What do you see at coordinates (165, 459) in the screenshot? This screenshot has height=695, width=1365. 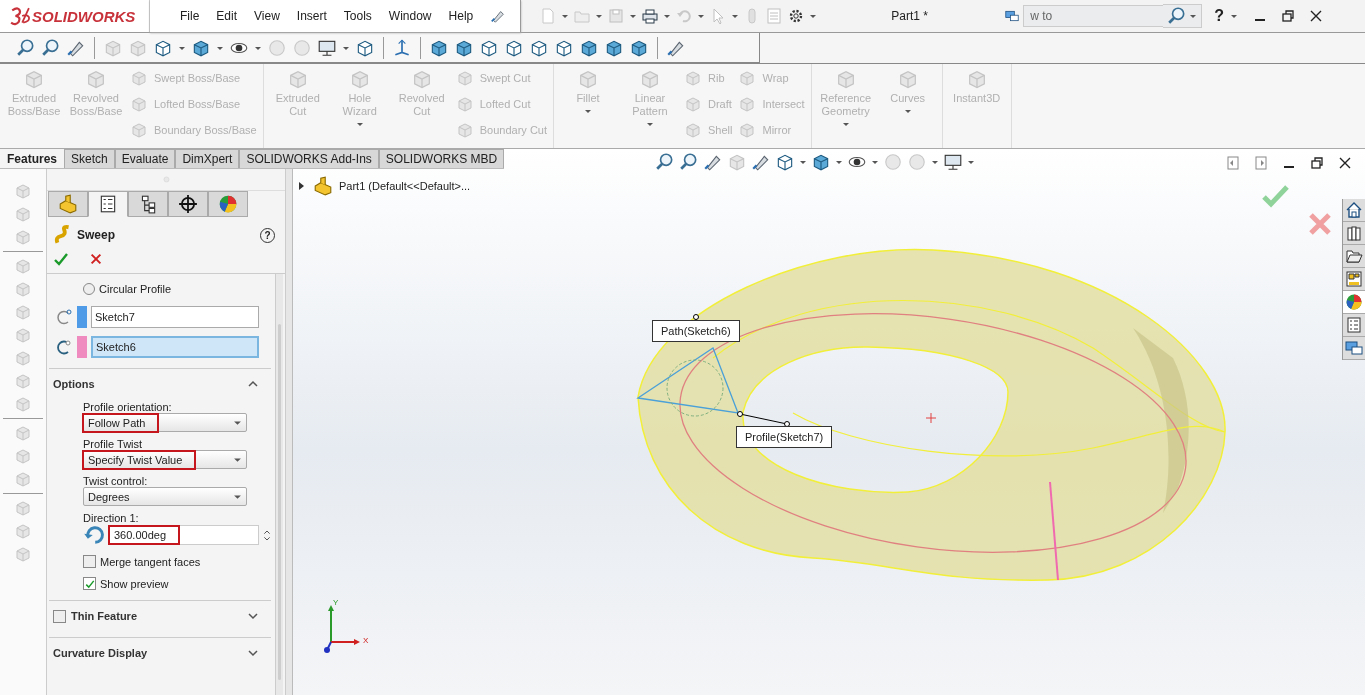 I see `dropdown: Specify Twist Value` at bounding box center [165, 459].